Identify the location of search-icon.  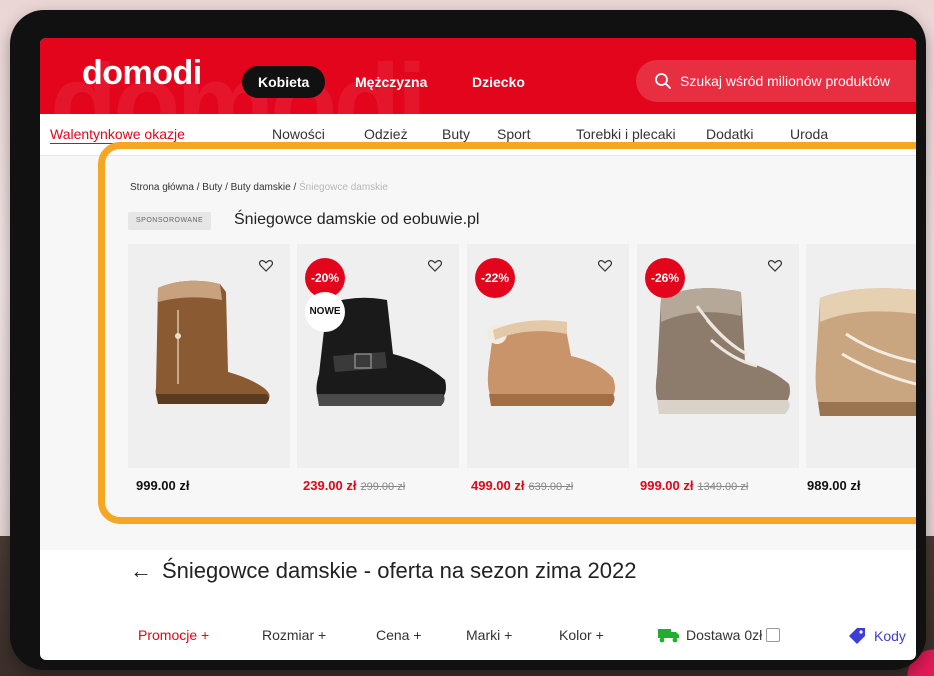
(663, 81).